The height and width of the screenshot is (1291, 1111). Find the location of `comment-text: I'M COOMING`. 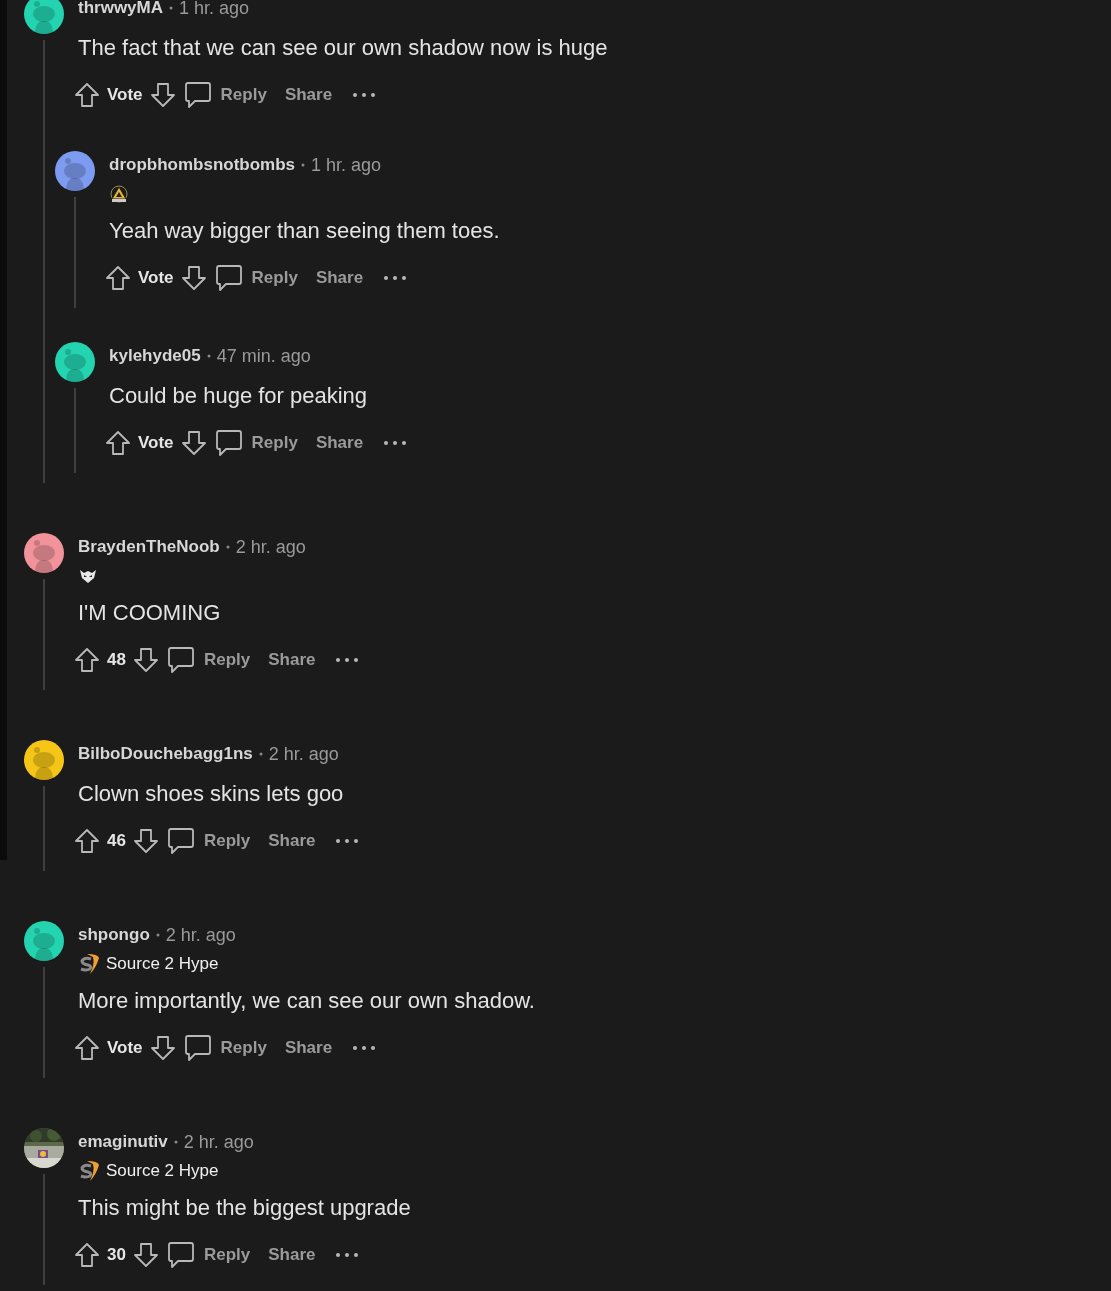

comment-text: I'M COOMING is located at coordinates (150, 613).